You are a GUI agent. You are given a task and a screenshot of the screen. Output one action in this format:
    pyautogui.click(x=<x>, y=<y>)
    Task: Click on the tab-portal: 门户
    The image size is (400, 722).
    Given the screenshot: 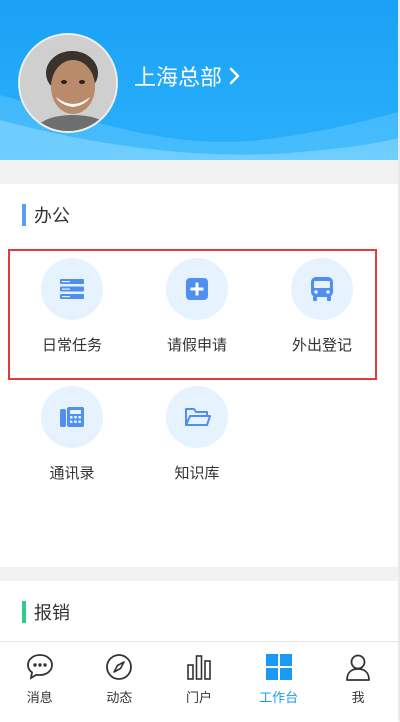 What is the action you would take?
    pyautogui.click(x=199, y=682)
    